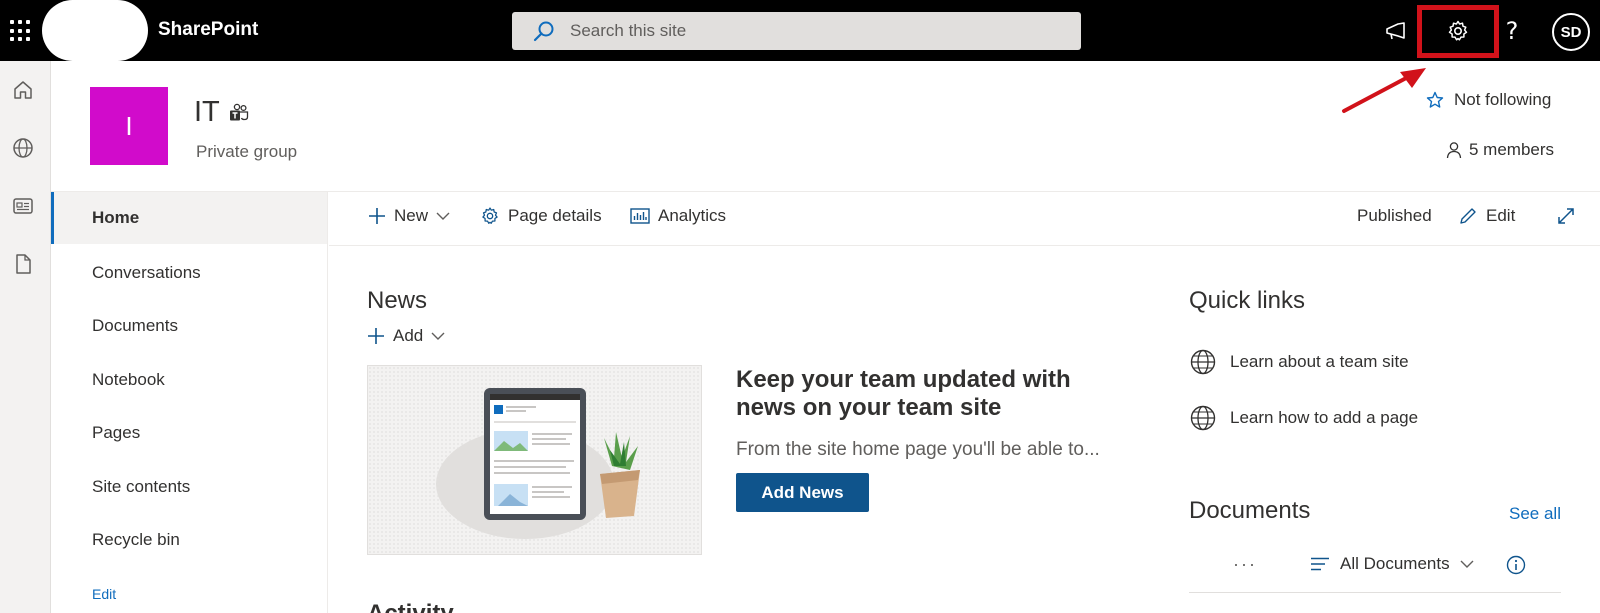 The height and width of the screenshot is (613, 1600). What do you see at coordinates (1394, 215) in the screenshot?
I see `status-text: Published` at bounding box center [1394, 215].